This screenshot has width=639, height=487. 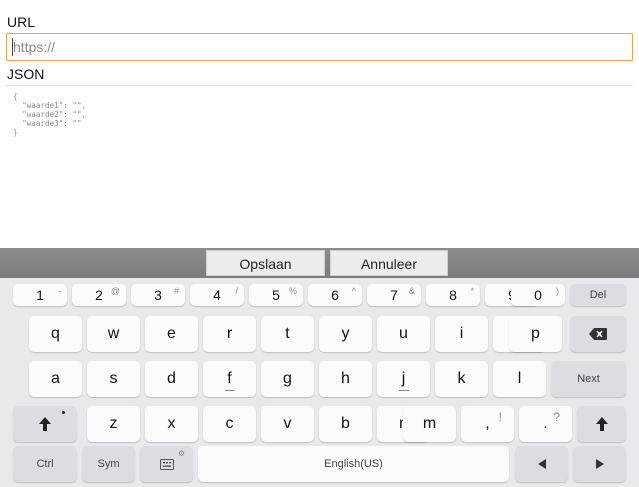 What do you see at coordinates (461, 379) in the screenshot?
I see `key-k: k` at bounding box center [461, 379].